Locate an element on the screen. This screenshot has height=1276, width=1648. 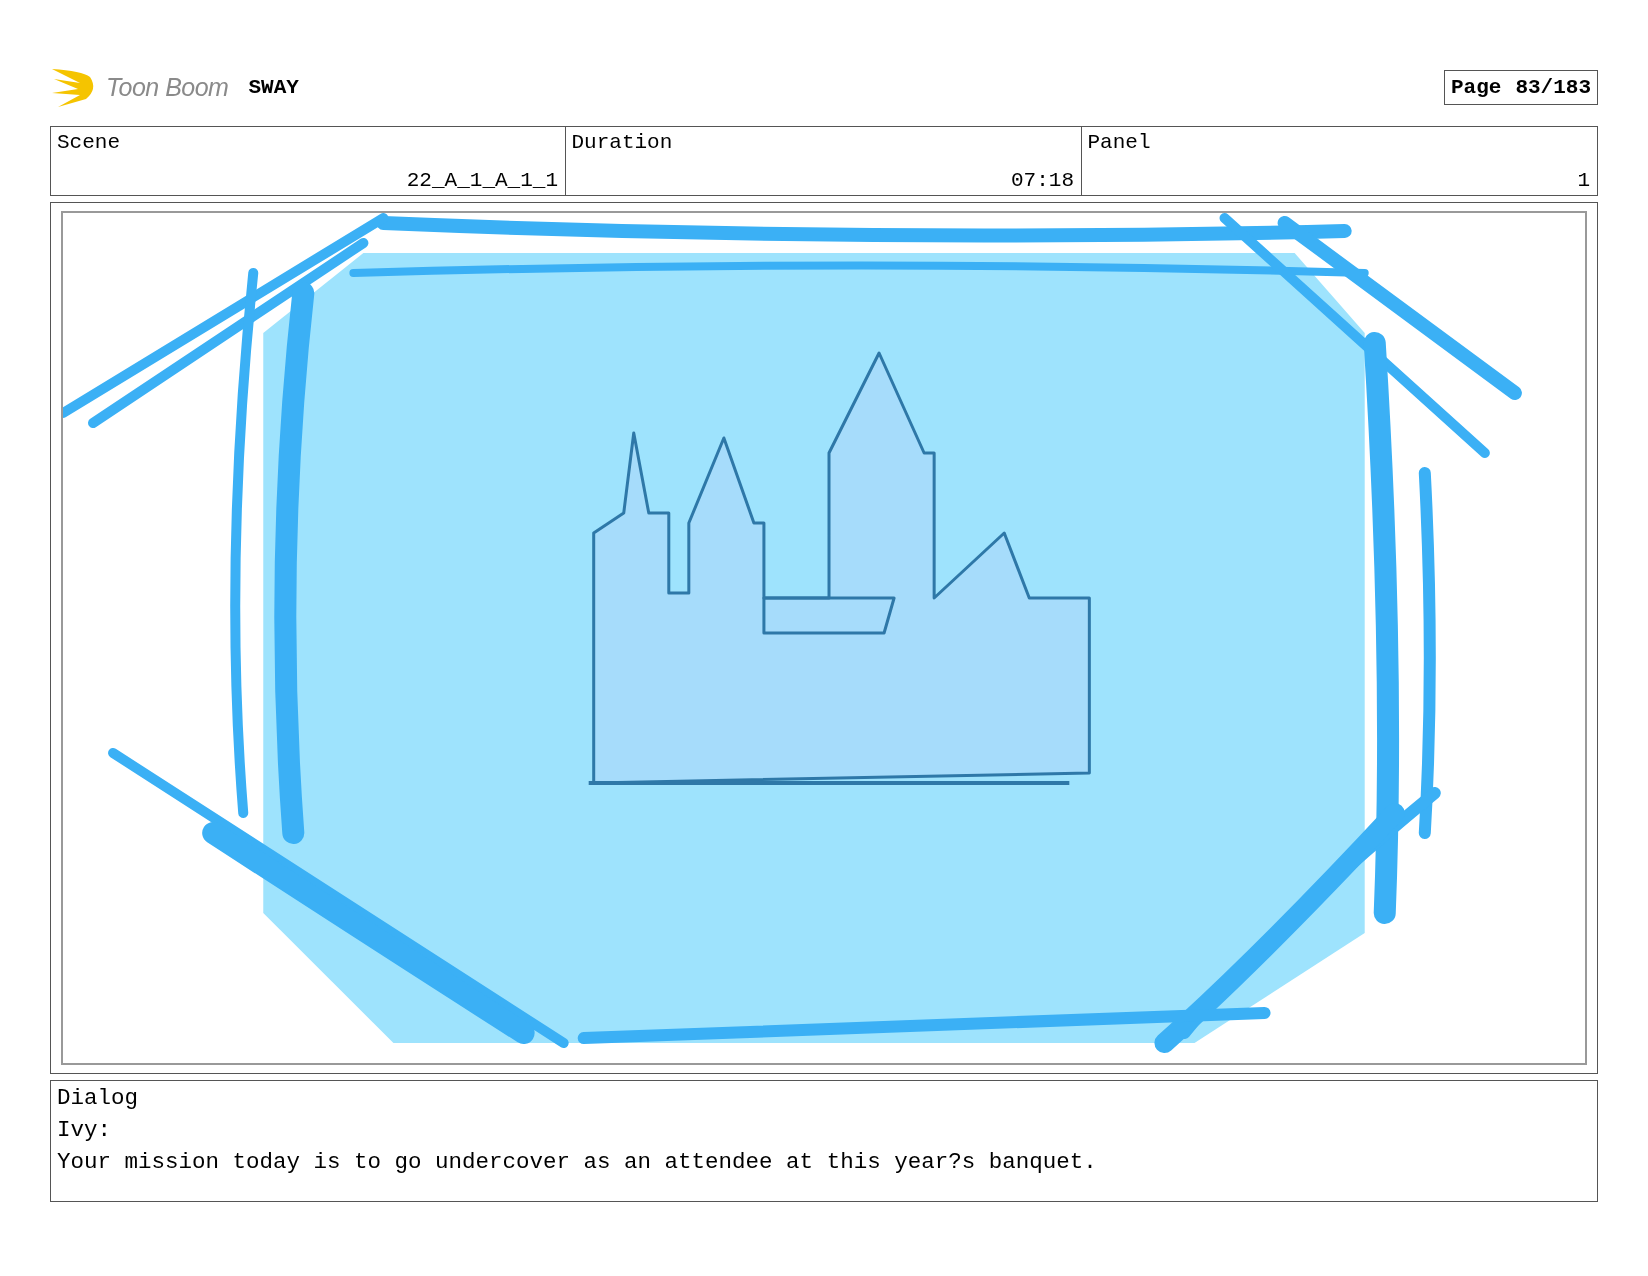
speaker-name: Ivy: is located at coordinates (84, 1130).